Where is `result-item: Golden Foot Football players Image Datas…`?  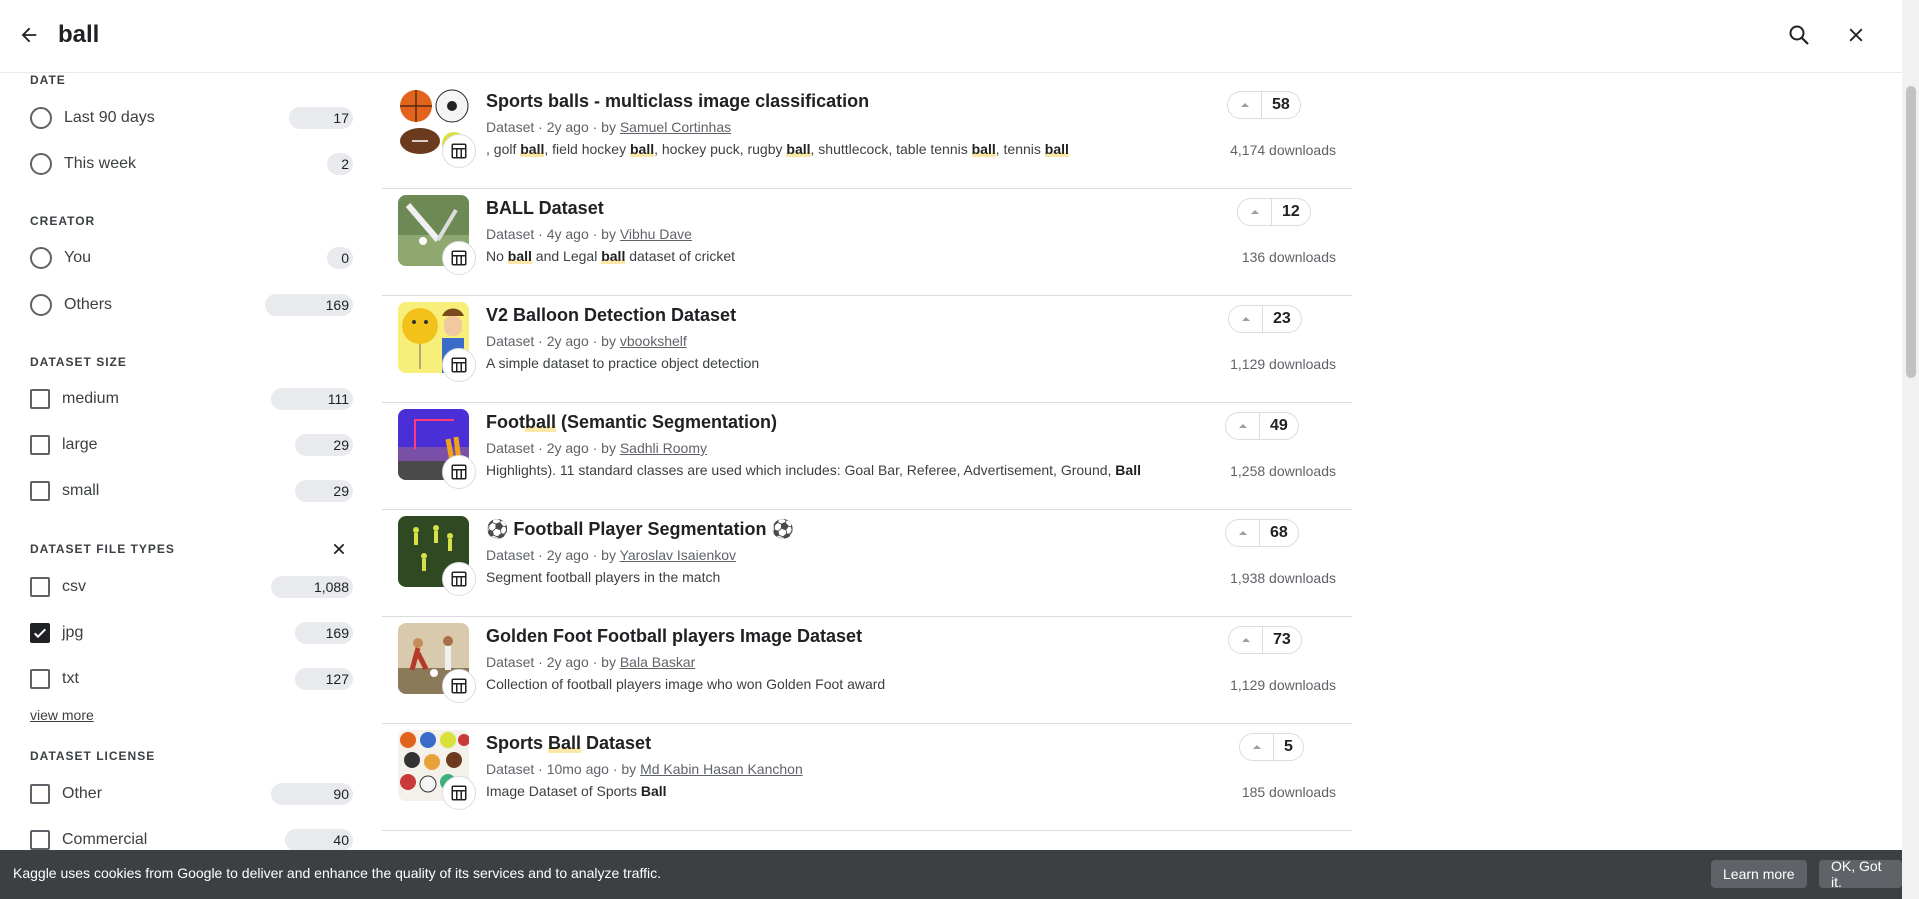 result-item: Golden Foot Football players Image Datas… is located at coordinates (867, 670).